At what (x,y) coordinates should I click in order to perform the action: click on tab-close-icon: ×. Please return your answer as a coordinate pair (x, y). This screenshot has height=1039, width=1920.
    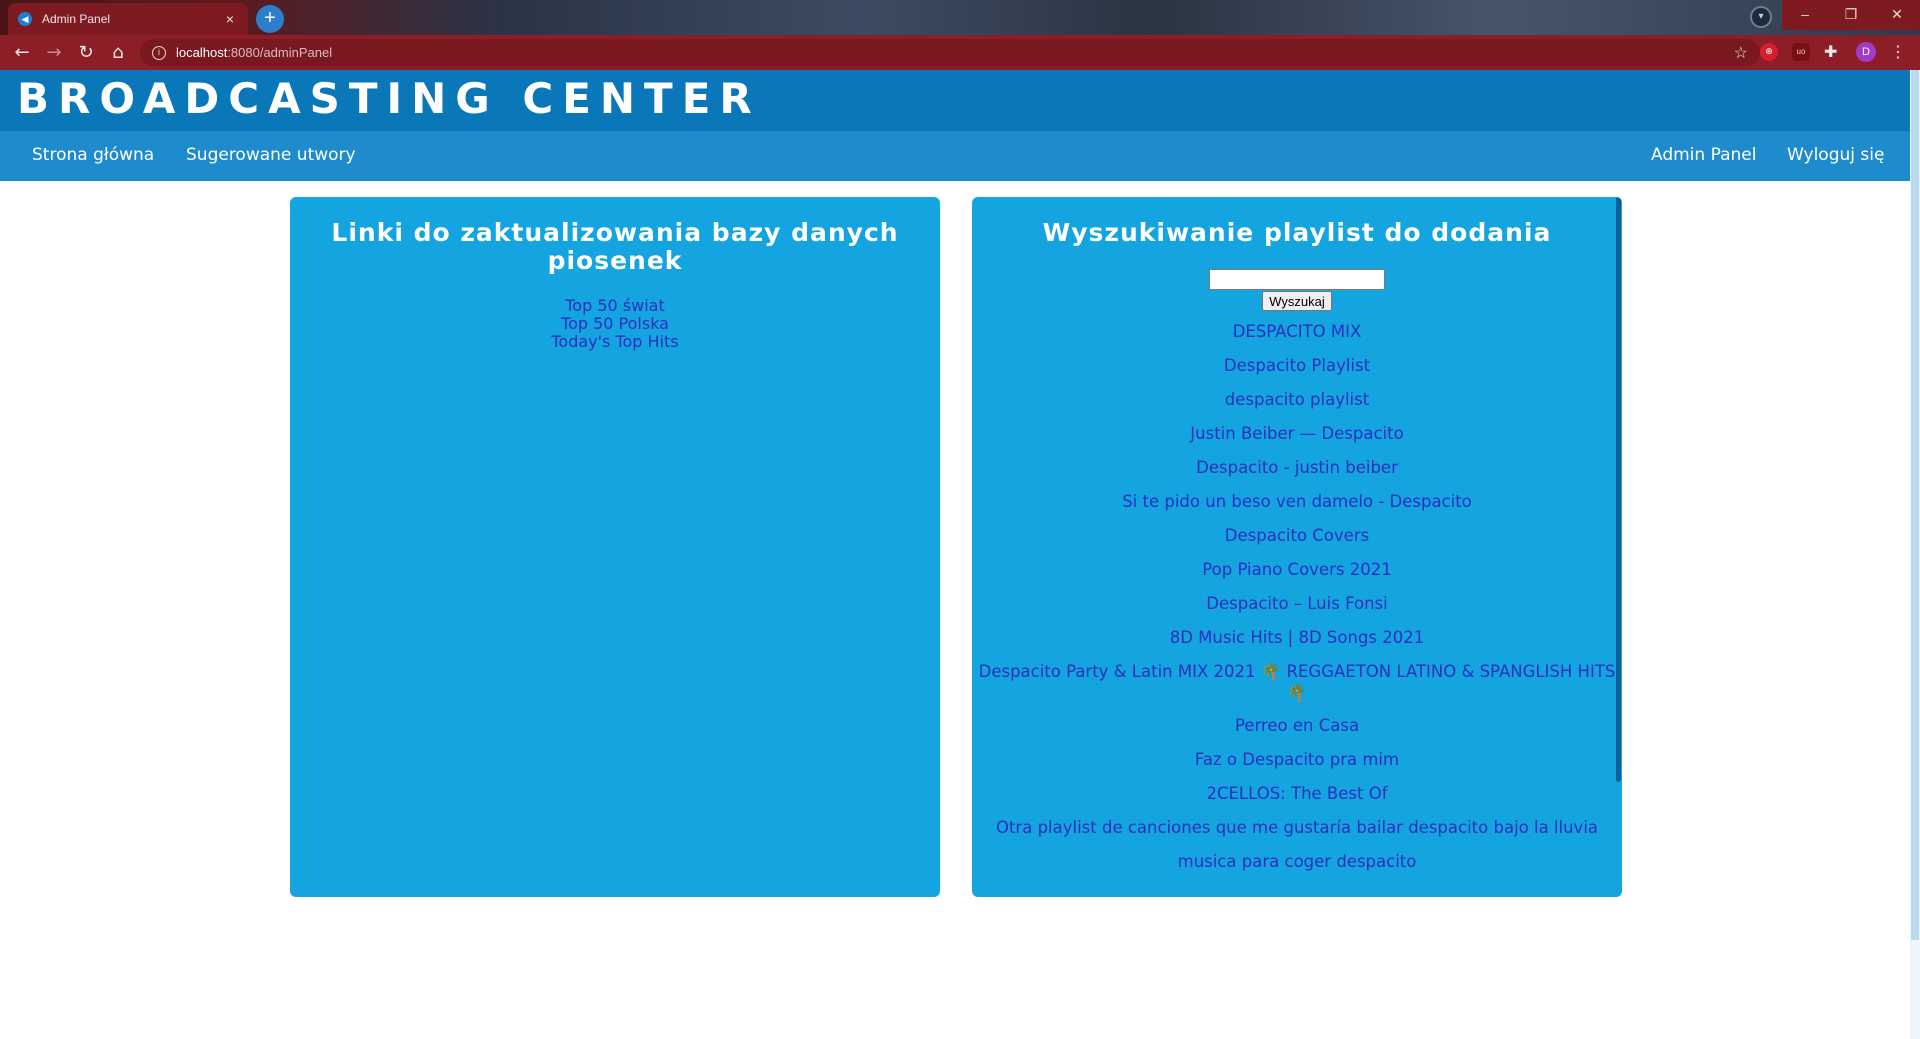
    Looking at the image, I should click on (230, 19).